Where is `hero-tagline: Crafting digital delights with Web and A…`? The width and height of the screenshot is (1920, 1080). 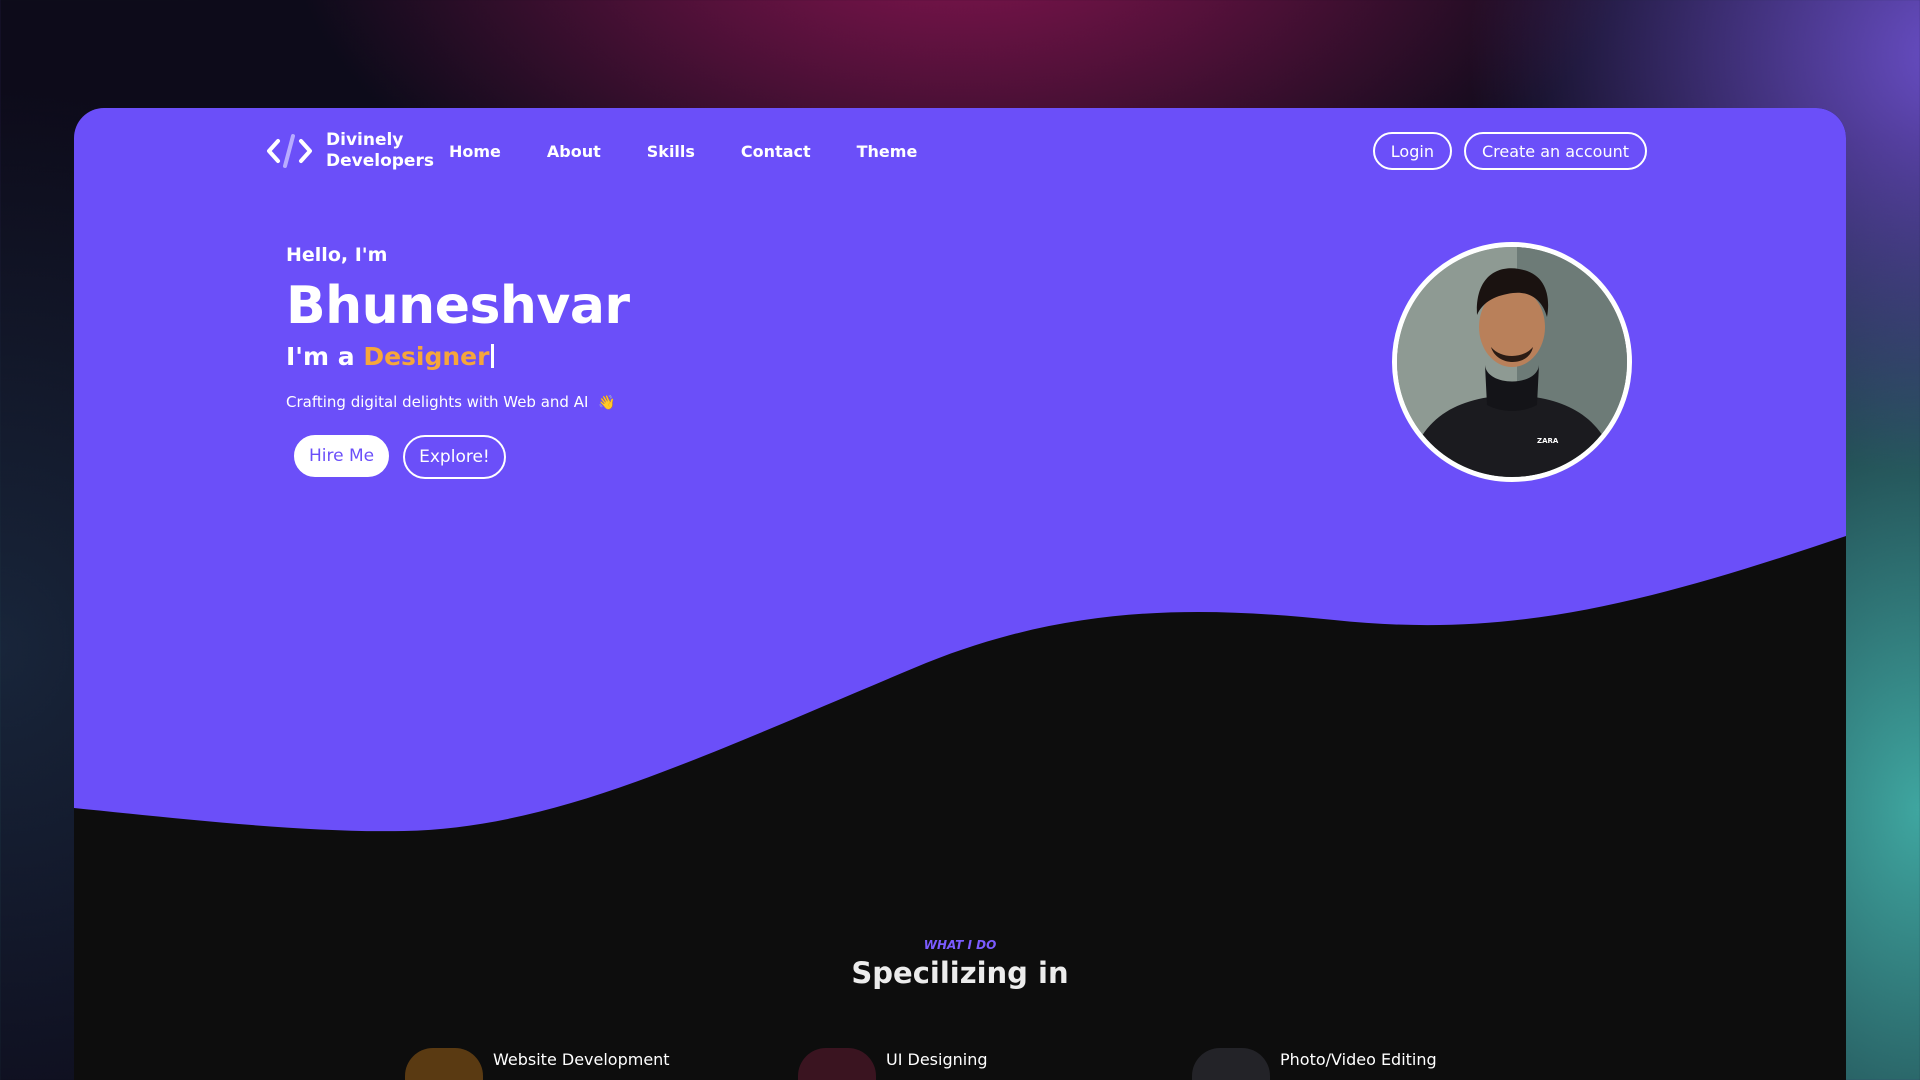 hero-tagline: Crafting digital delights with Web and A… is located at coordinates (458, 402).